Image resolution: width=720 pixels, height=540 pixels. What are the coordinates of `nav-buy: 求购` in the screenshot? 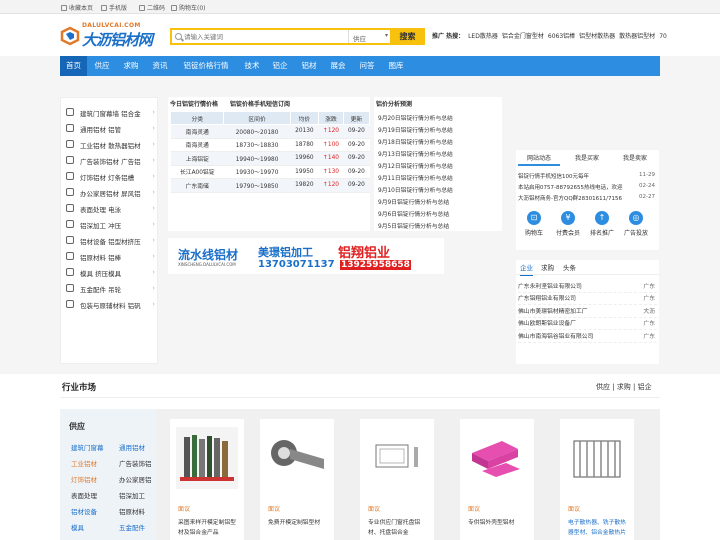 It's located at (131, 66).